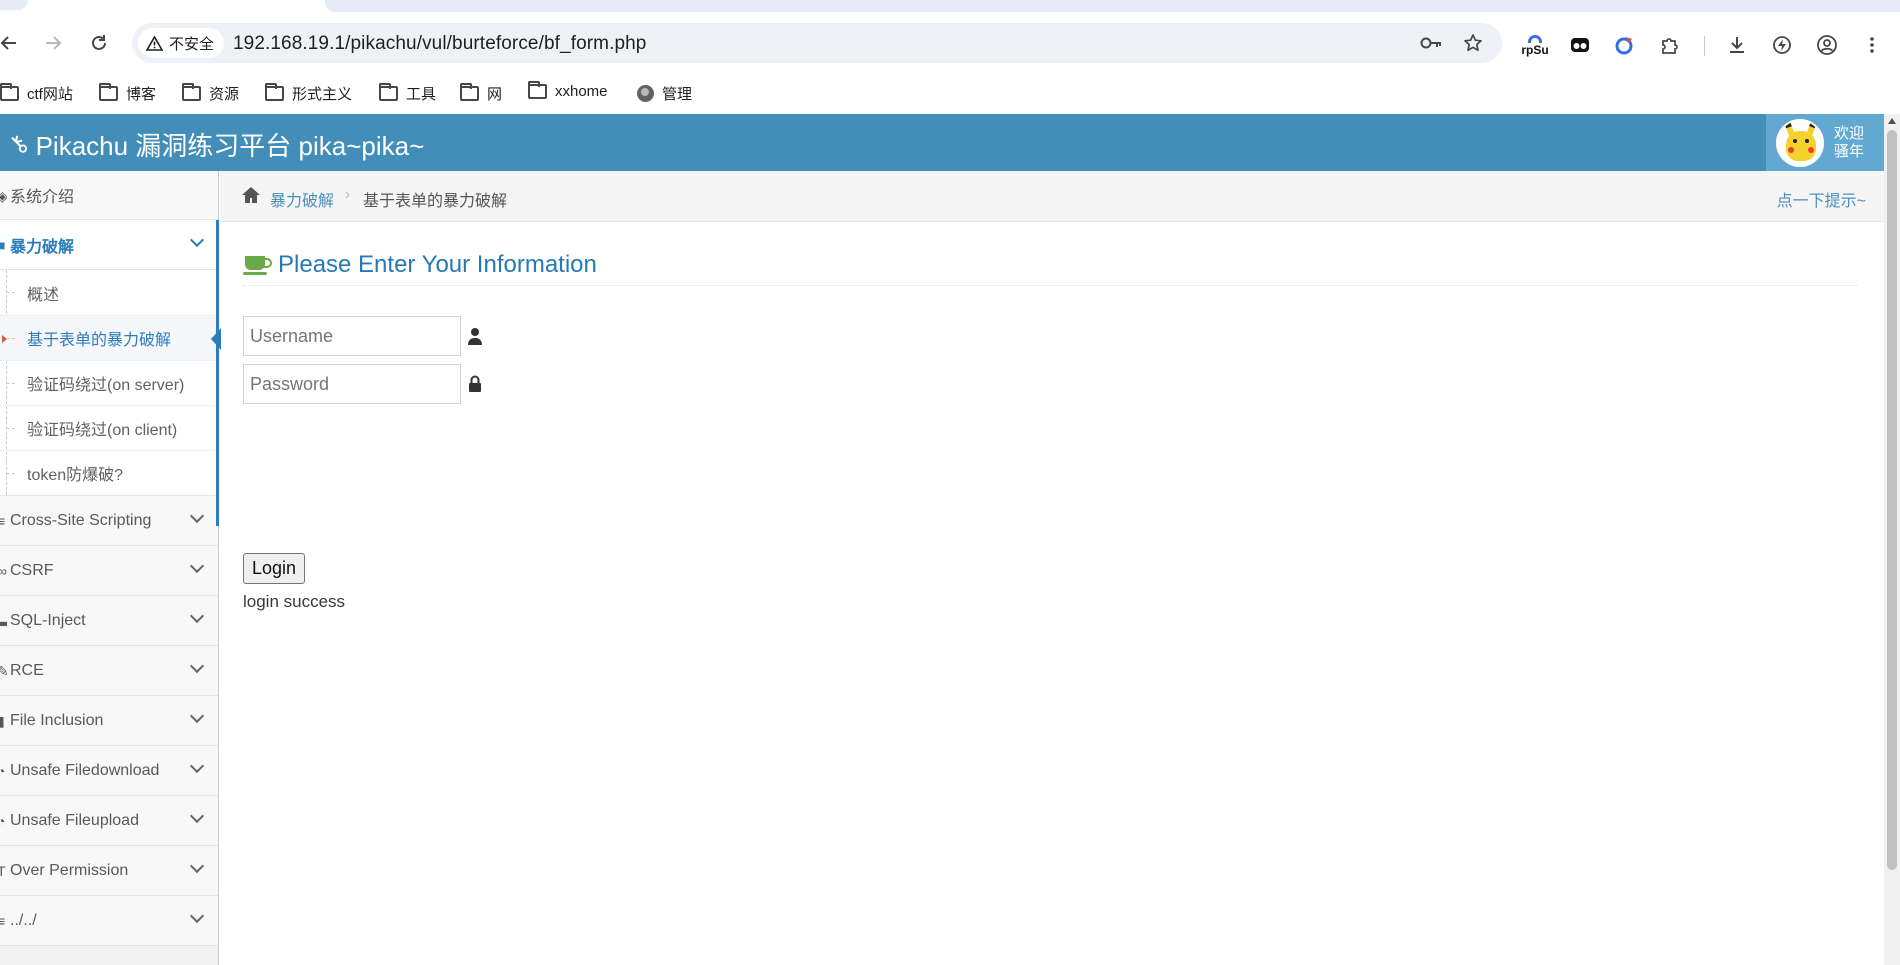 This screenshot has width=1900, height=965. Describe the element at coordinates (942, 142) in the screenshot. I see `site-header: ⚷ Pikachu 漏洞练习平台 pika~pika~ 欢迎 骚年` at that location.